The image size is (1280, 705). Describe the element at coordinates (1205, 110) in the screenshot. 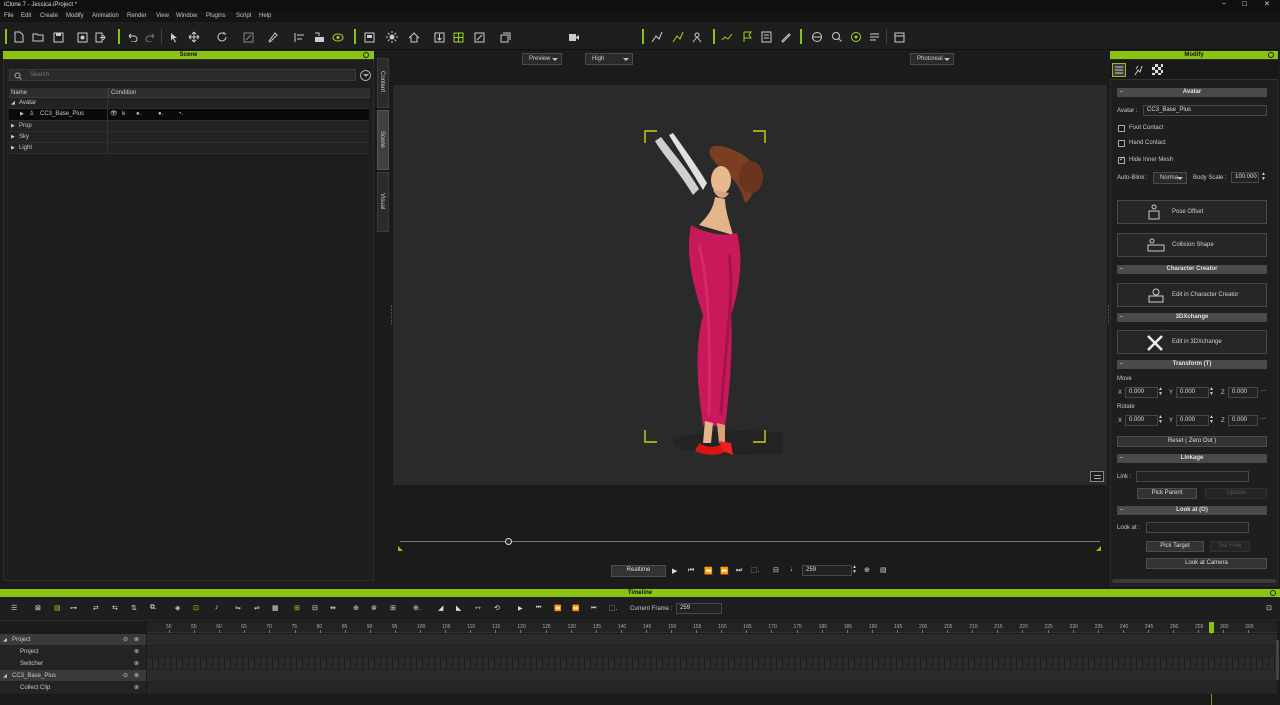

I see `avatar-name-field: CC3_Base_Plus` at that location.